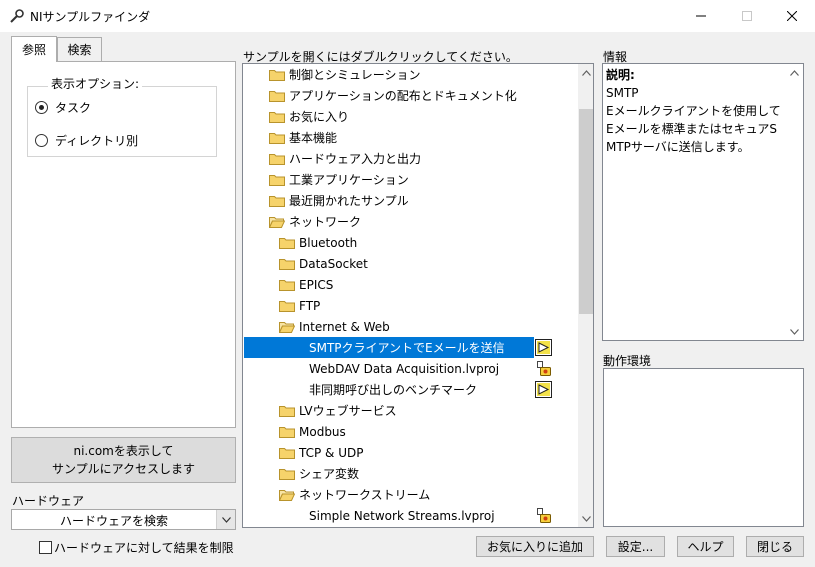  Describe the element at coordinates (410, 158) in the screenshot. I see `tree-row: ハードウェア入力と出力` at that location.